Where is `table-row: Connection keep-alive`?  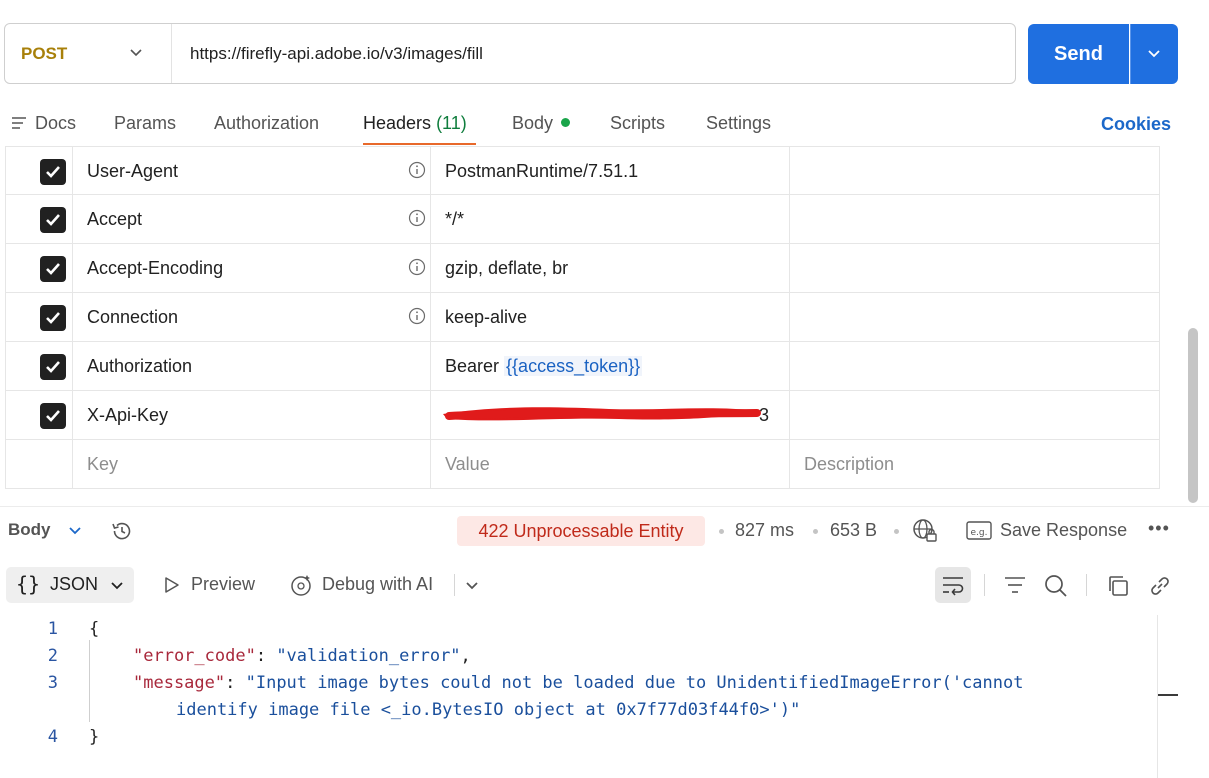
table-row: Connection keep-alive is located at coordinates (582, 317).